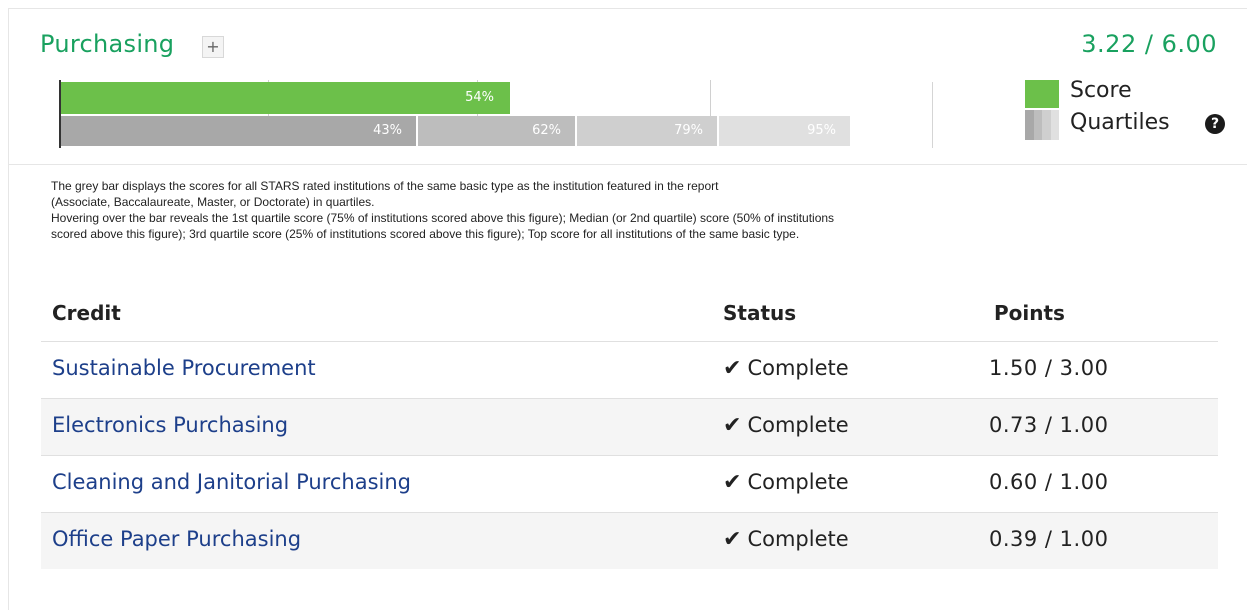 This screenshot has height=610, width=1247. I want to click on legend-quartiles-label: Quartiles, so click(1120, 122).